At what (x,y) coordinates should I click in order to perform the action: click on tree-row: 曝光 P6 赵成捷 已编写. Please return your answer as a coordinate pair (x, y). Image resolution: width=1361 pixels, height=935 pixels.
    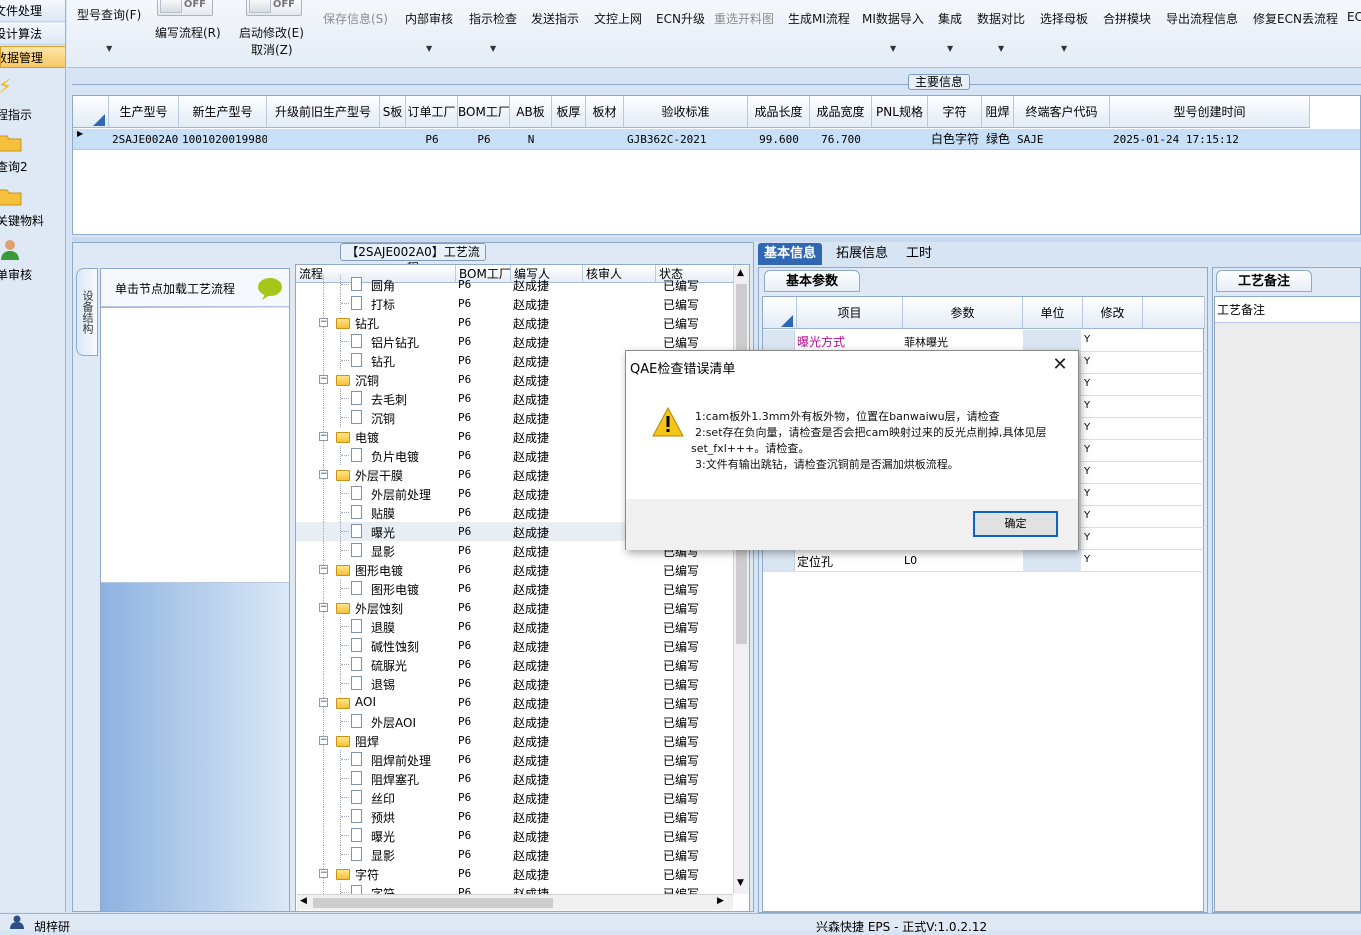
    Looking at the image, I should click on (516, 835).